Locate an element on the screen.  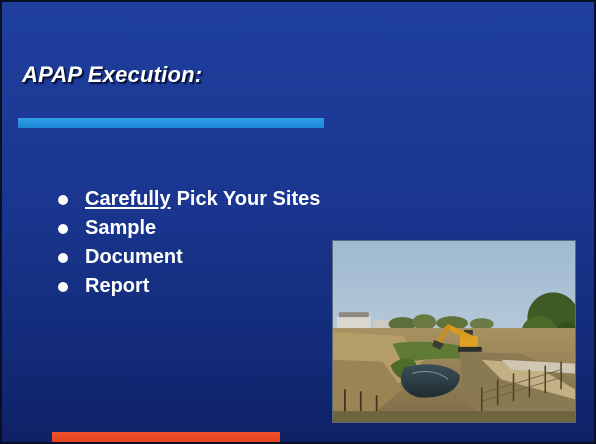
bullet-item-pick-sites: Carefully Pick Your Sites is located at coordinates (189, 199).